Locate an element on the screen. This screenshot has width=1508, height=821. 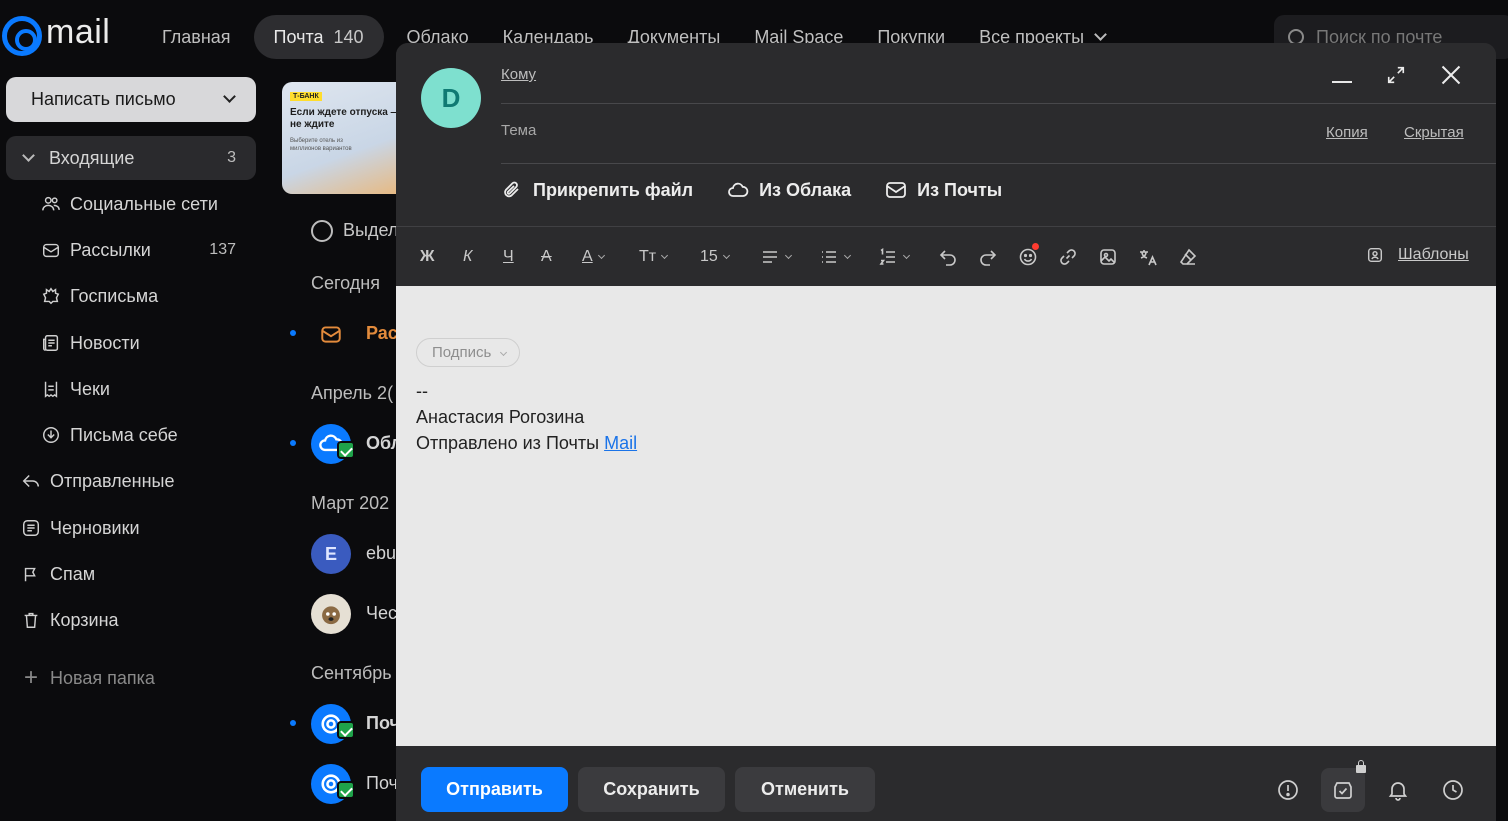
redo-icon is located at coordinates (988, 258).